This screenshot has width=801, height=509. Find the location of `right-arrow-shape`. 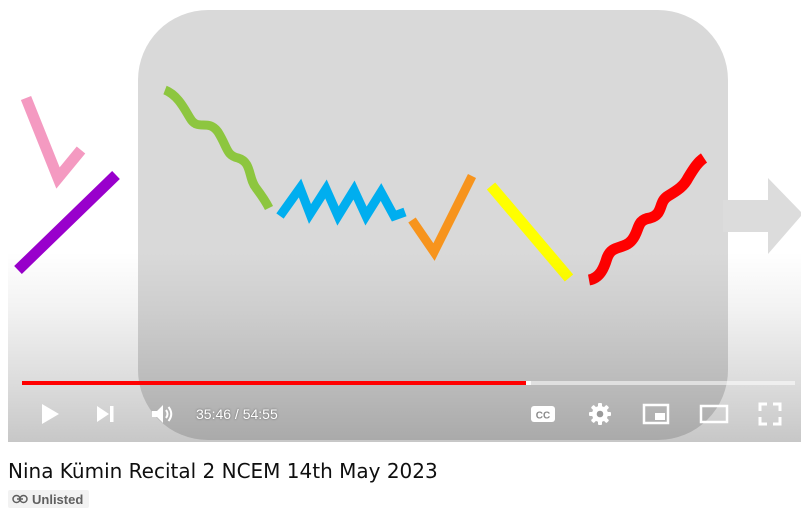

right-arrow-shape is located at coordinates (762, 216).